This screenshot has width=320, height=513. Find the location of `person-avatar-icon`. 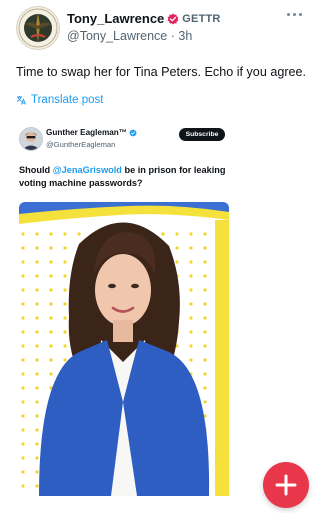

person-avatar-icon is located at coordinates (31, 139).